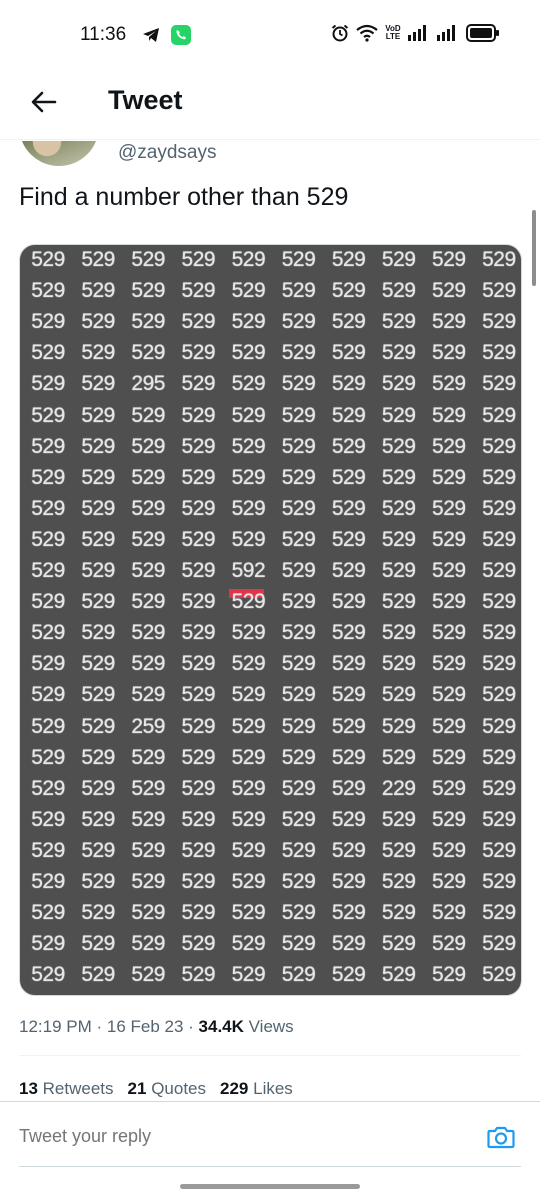 This screenshot has height=1200, width=540. What do you see at coordinates (273, 1088) in the screenshot?
I see `likes-label: Likes` at bounding box center [273, 1088].